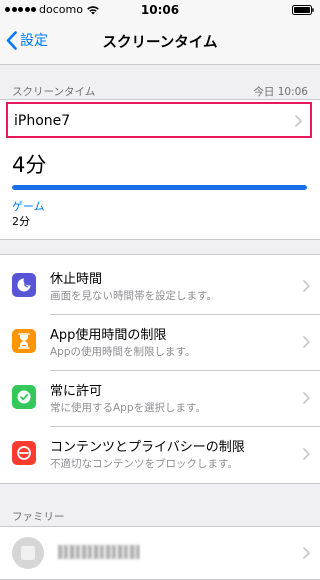  I want to click on moon-icon, so click(24, 285).